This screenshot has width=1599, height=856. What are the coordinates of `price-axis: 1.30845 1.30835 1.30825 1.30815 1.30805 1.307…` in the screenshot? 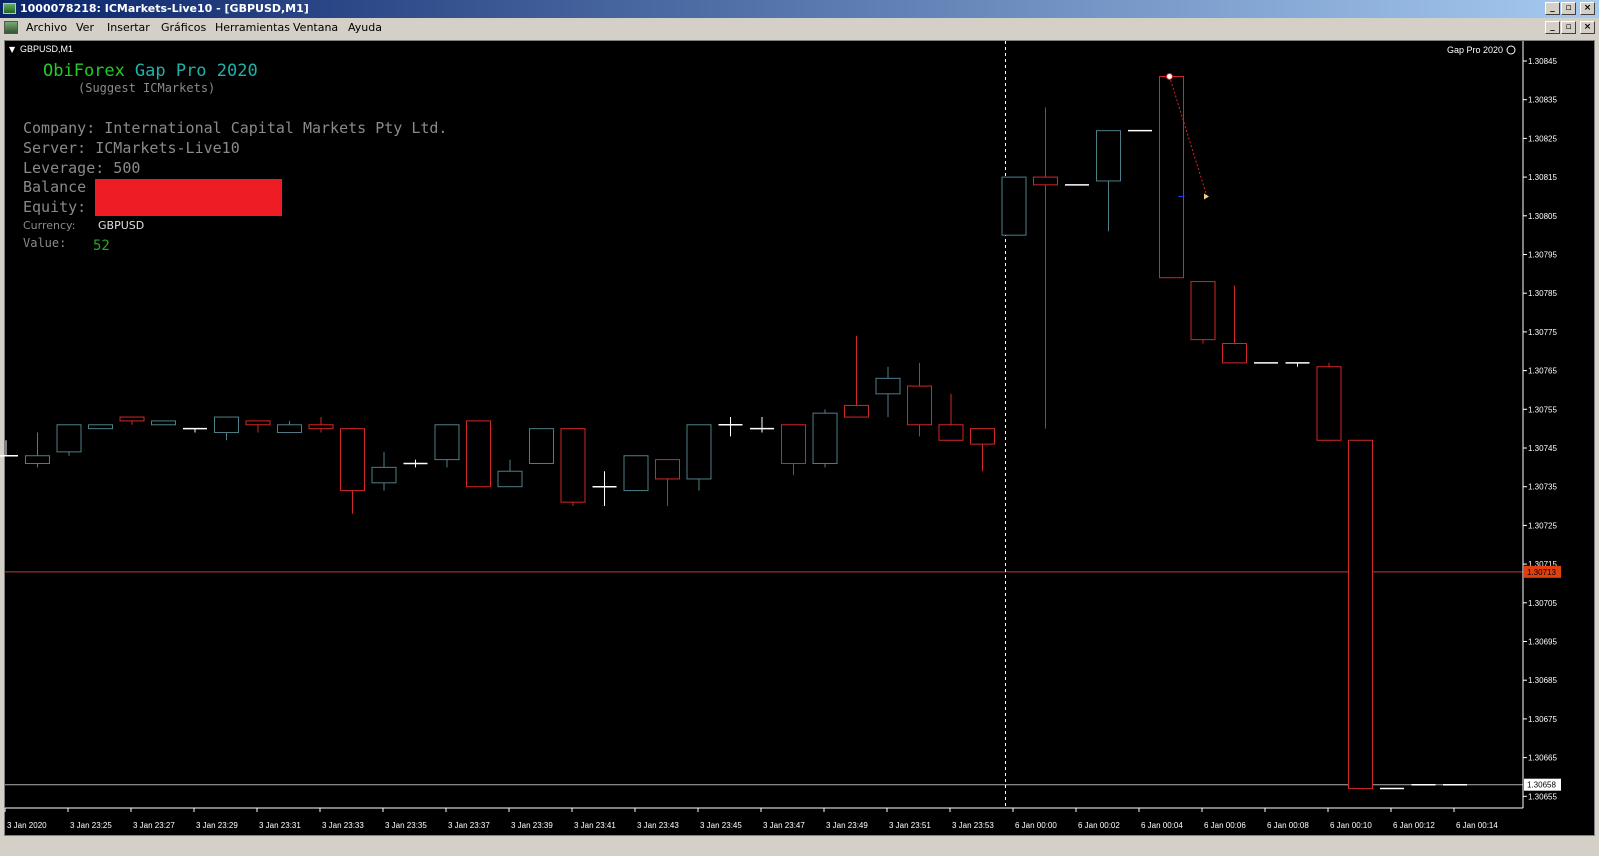 It's located at (1541, 424).